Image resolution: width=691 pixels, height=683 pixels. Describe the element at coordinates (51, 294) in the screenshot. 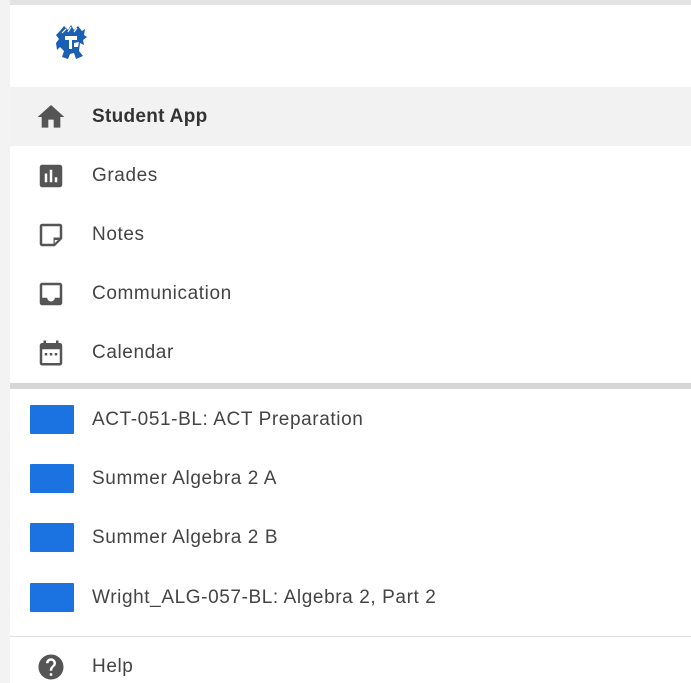

I see `inbox-icon` at that location.